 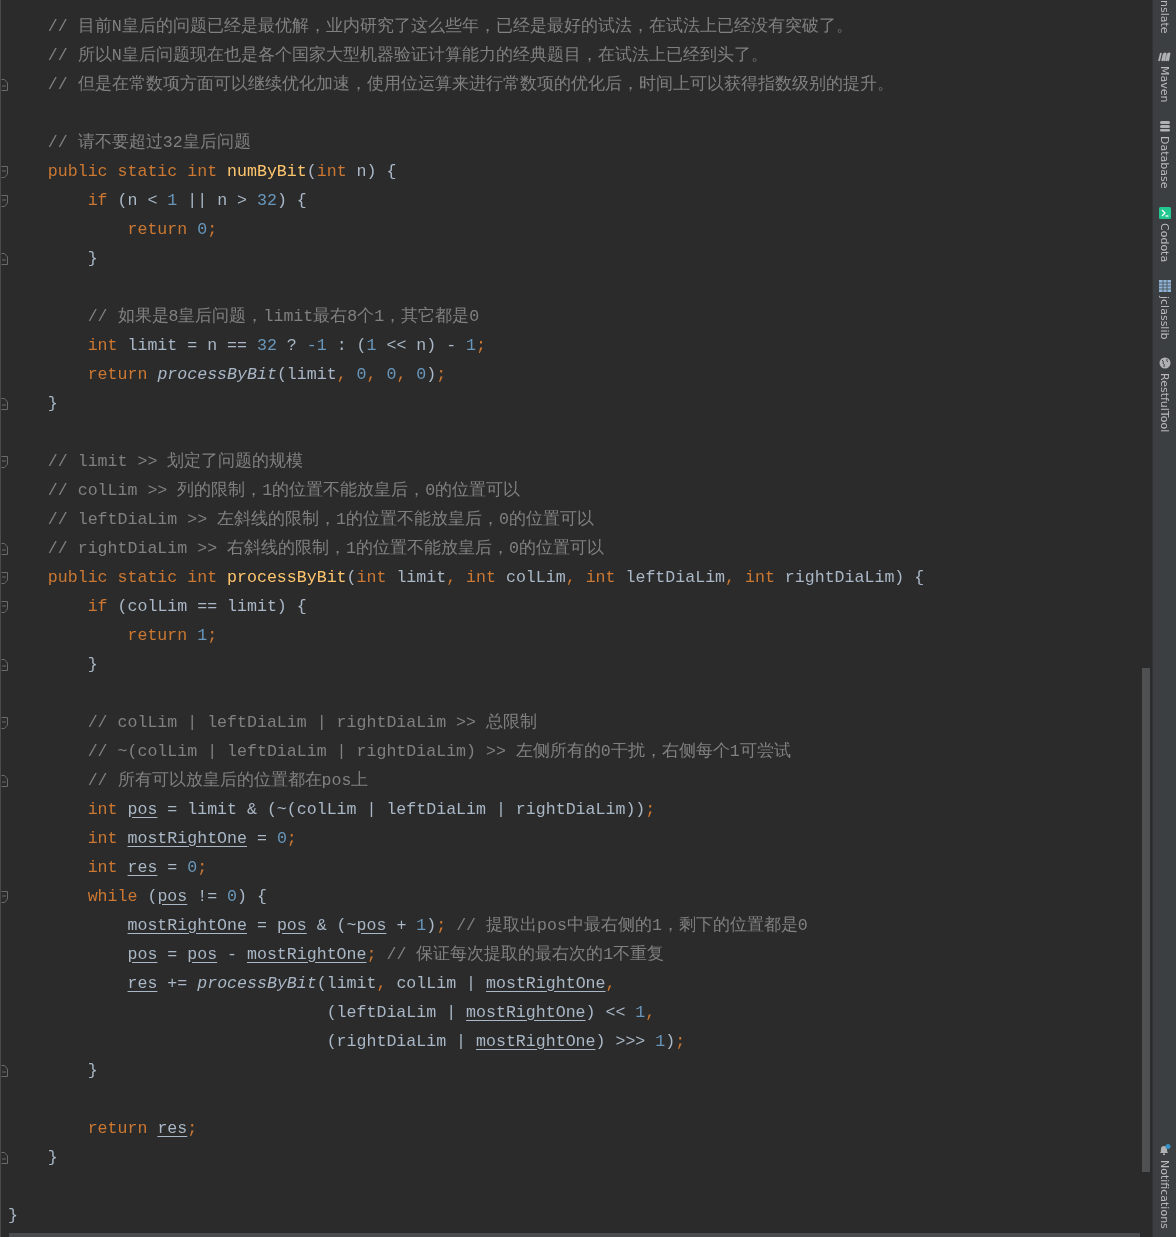 I want to click on code-line: // ~(colLim | leftDiaLim | rightDiaLim) >> 左侧所有的0干扰，右侧每个1可尝试, so click(x=438, y=751).